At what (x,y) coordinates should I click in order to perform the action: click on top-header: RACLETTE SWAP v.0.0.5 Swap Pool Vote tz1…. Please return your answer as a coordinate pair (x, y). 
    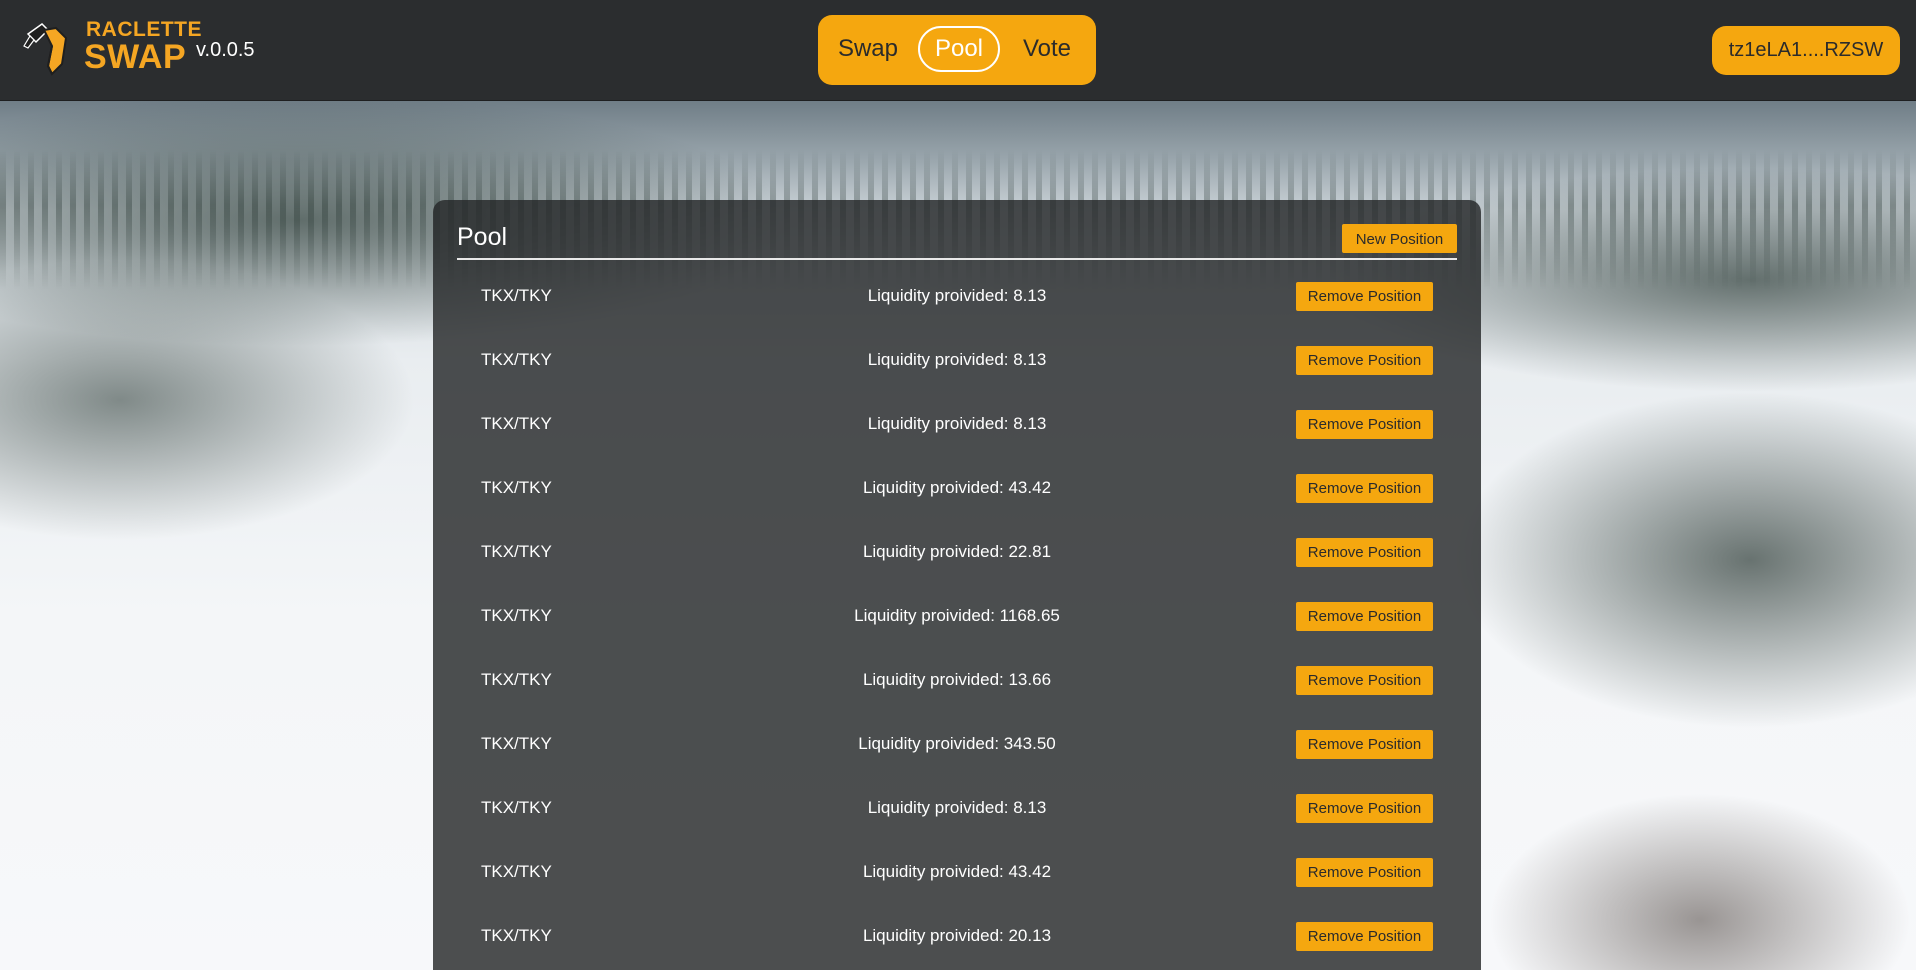
    Looking at the image, I should click on (958, 50).